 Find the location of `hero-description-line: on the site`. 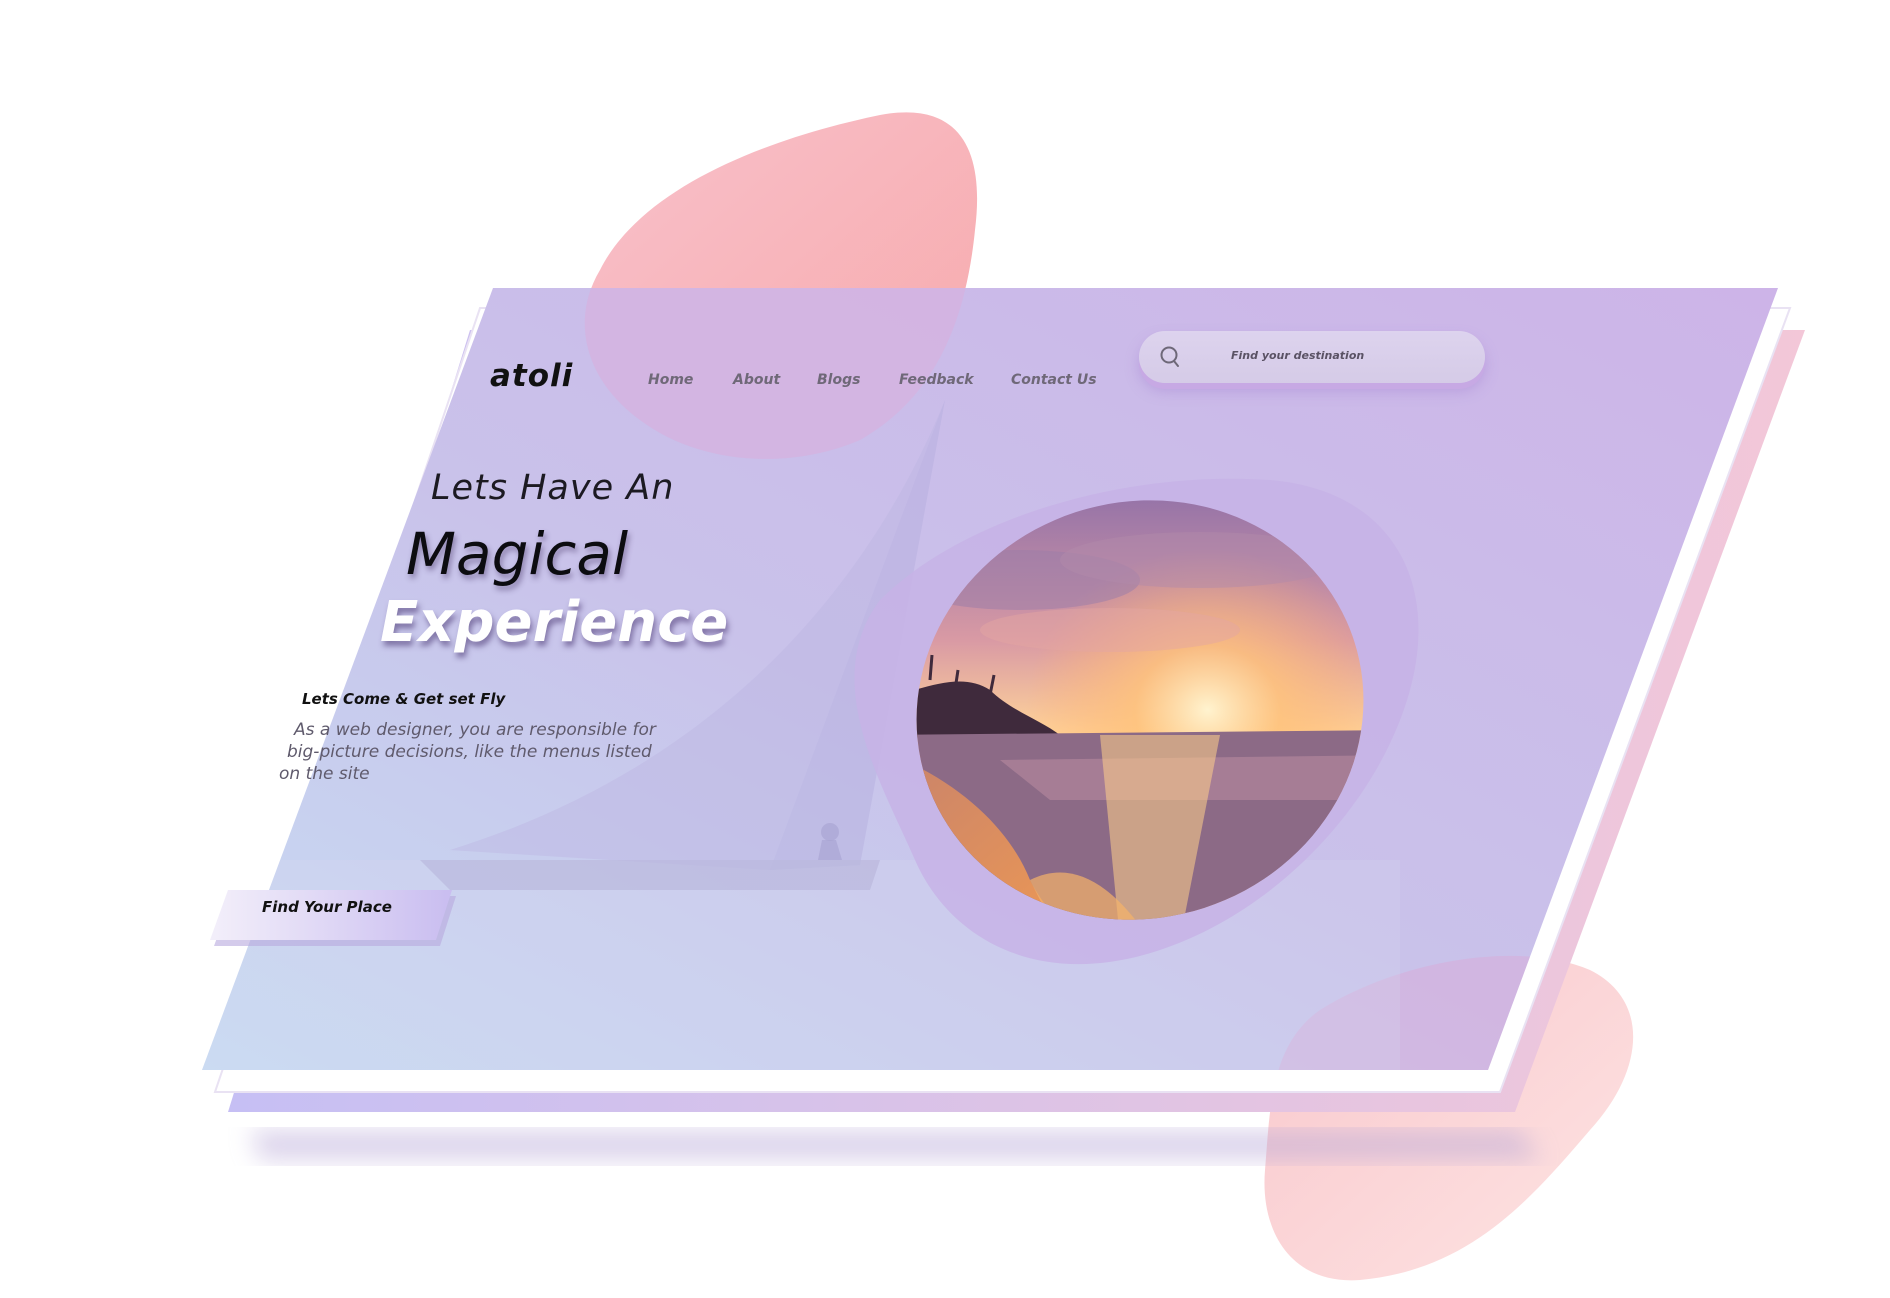

hero-description-line: on the site is located at coordinates (324, 774).